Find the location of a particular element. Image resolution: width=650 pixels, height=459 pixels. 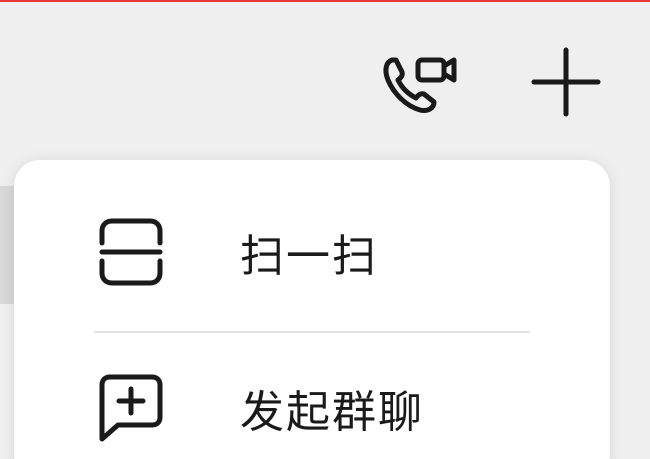

background-list-edge is located at coordinates (7, 245).